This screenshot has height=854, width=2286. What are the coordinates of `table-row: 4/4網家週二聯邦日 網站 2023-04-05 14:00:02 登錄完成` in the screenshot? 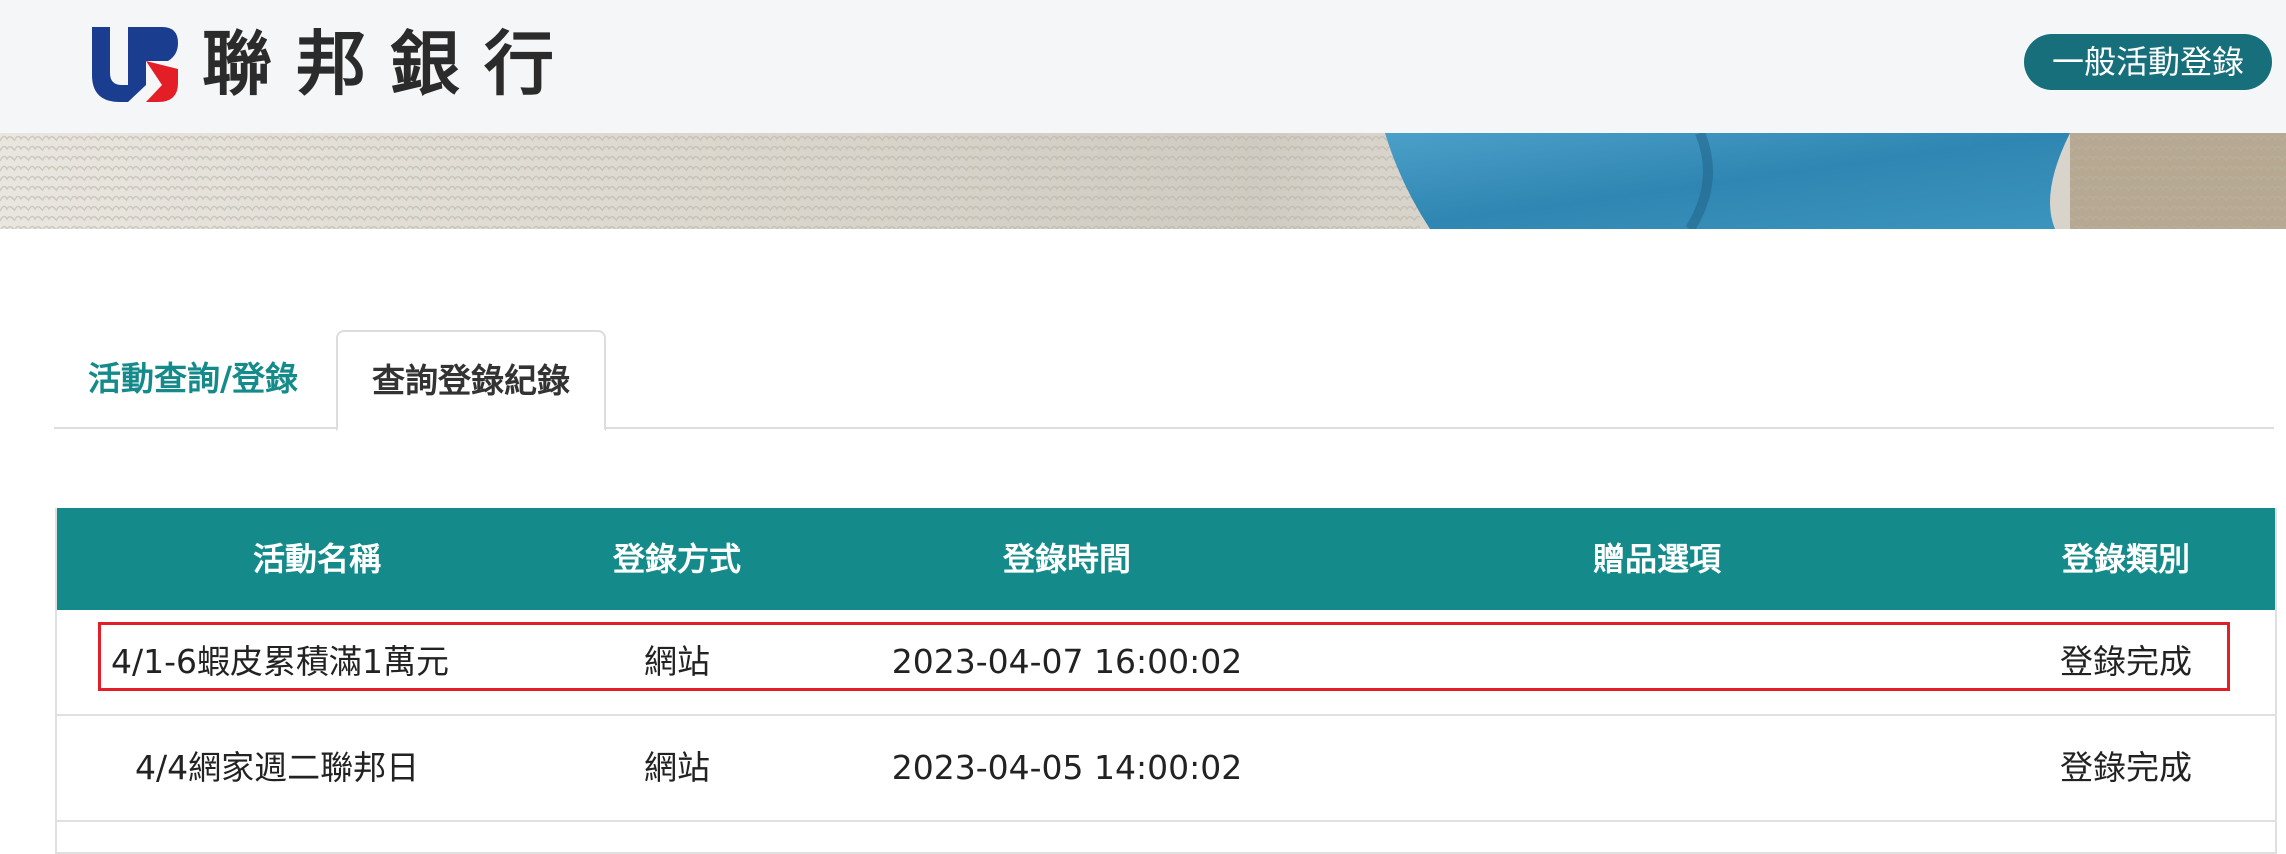 It's located at (1166, 769).